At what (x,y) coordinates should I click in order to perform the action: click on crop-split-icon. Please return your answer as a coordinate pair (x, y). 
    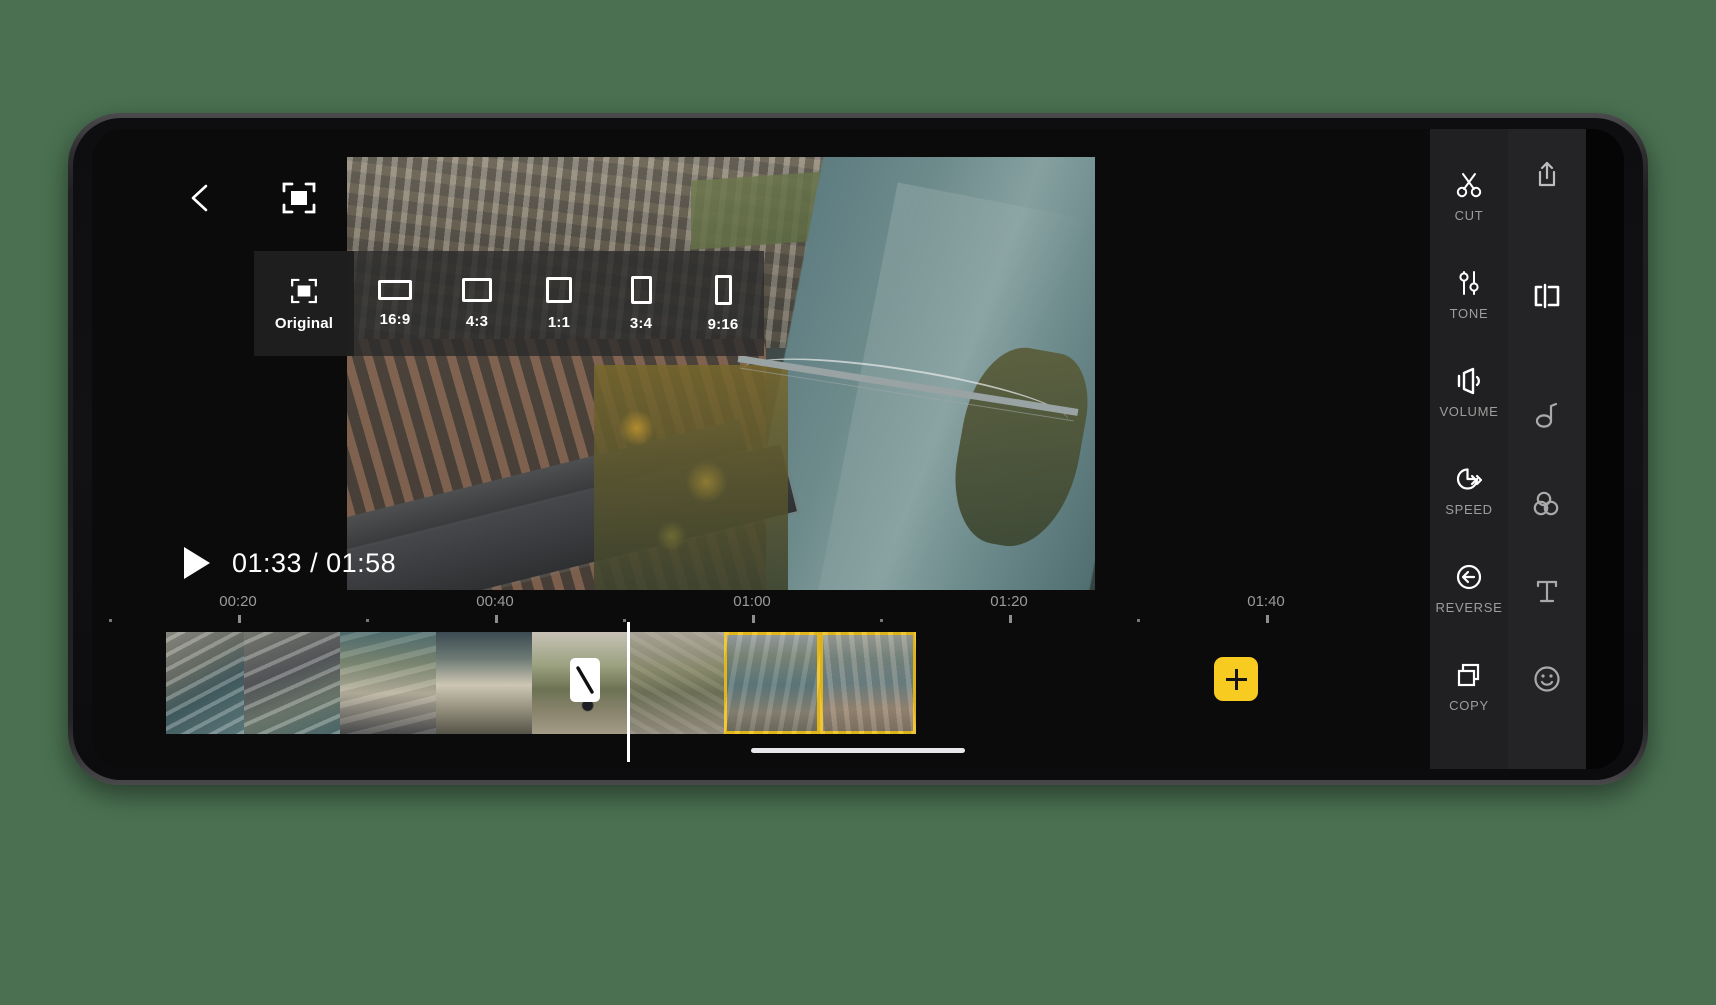
    Looking at the image, I should click on (1547, 296).